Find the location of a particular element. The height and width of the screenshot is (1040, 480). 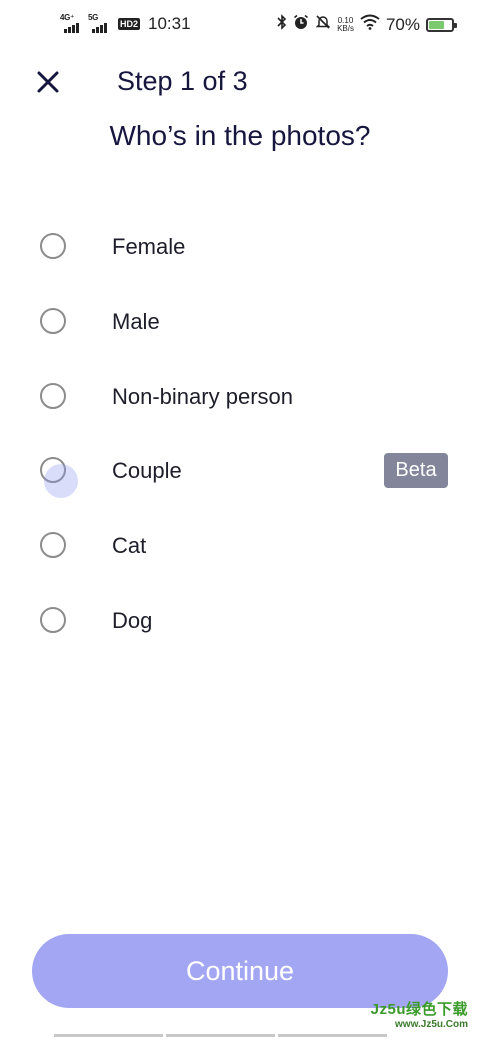

option-cat: Cat is located at coordinates (240, 544).